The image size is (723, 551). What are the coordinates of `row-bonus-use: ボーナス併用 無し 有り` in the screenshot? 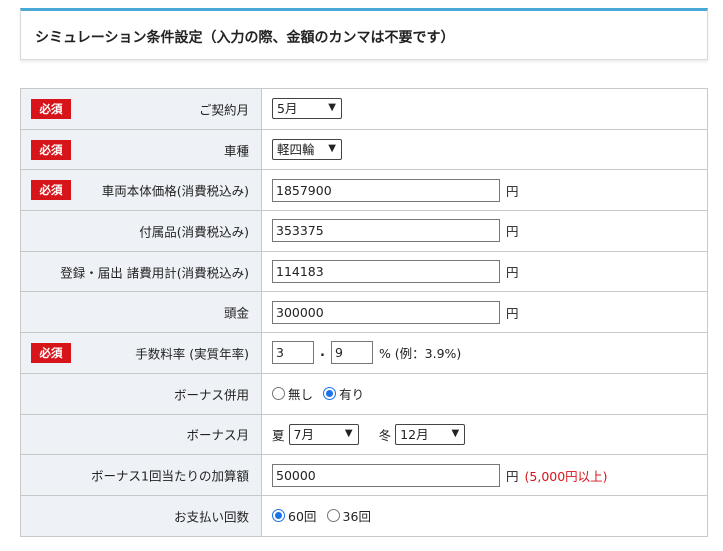 It's located at (364, 393).